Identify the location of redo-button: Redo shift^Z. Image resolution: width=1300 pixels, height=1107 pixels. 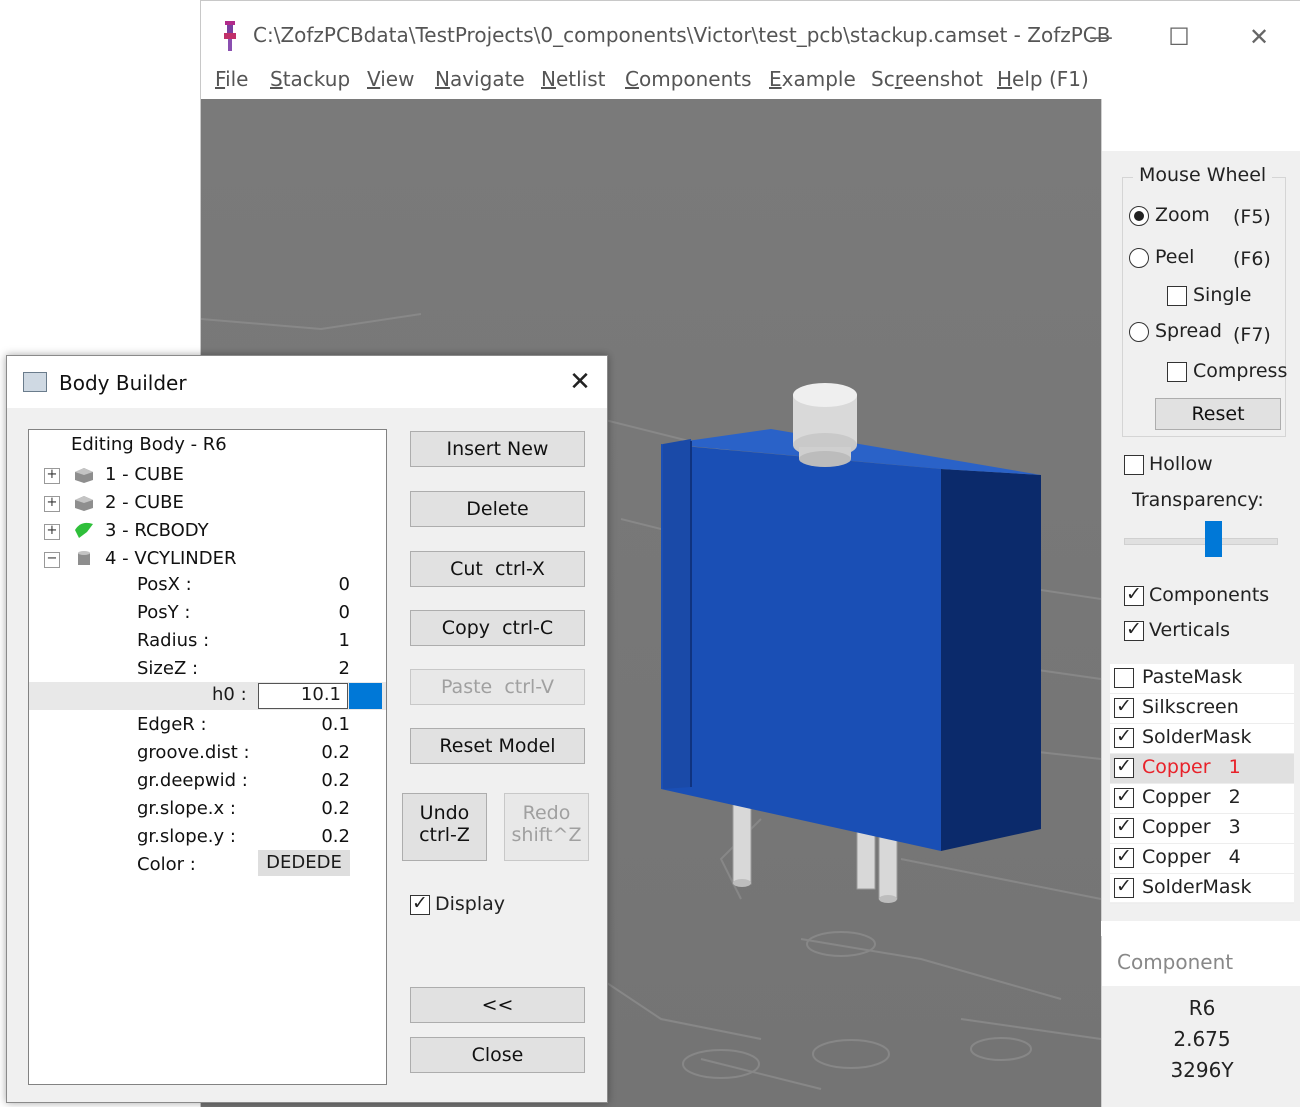
(546, 827).